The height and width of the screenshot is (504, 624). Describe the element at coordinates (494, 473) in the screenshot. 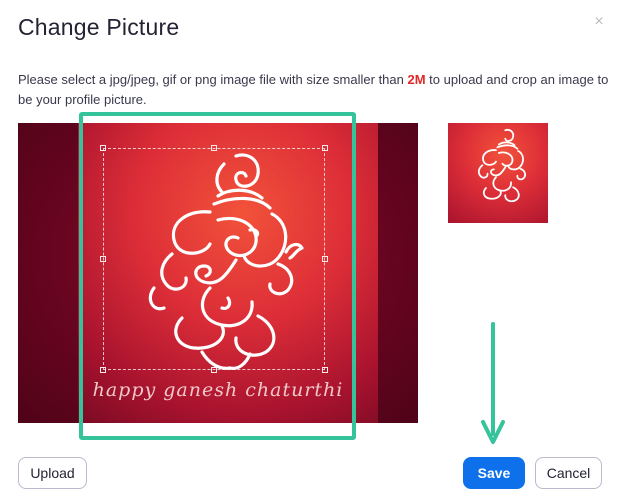

I see `save-button: Save` at that location.